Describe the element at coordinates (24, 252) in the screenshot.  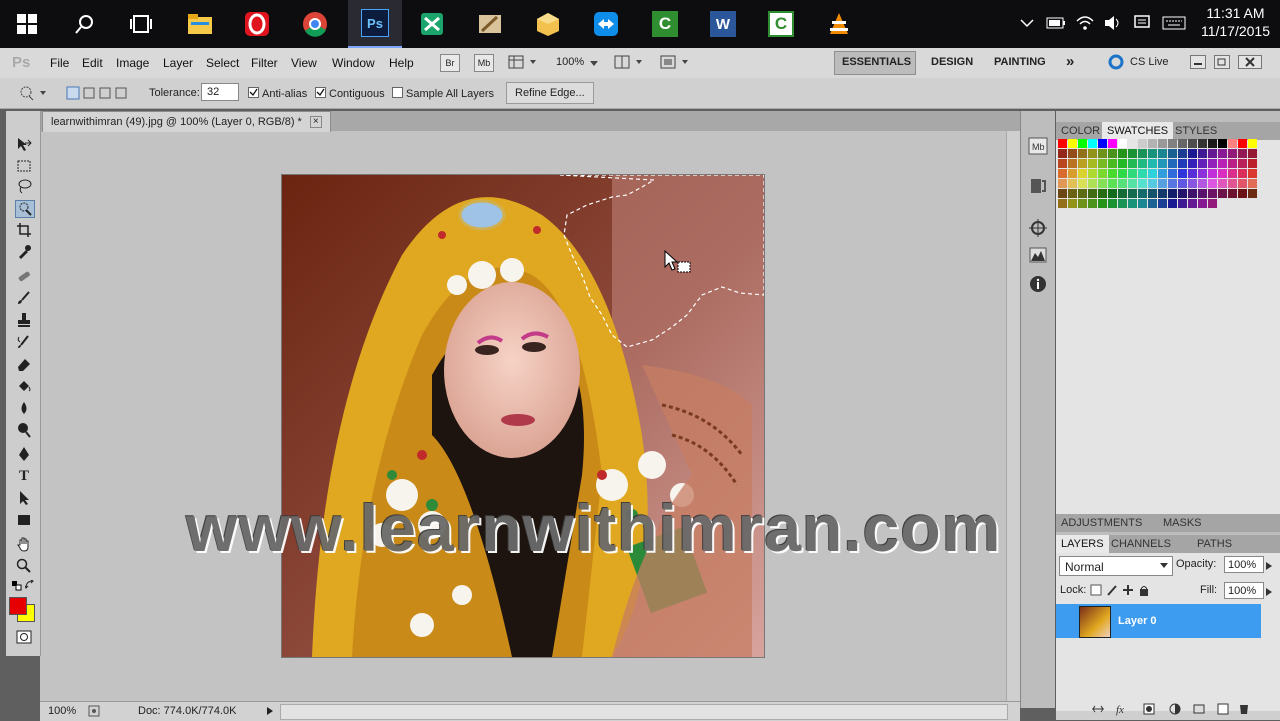
I see `eyedropper-tool-icon` at that location.